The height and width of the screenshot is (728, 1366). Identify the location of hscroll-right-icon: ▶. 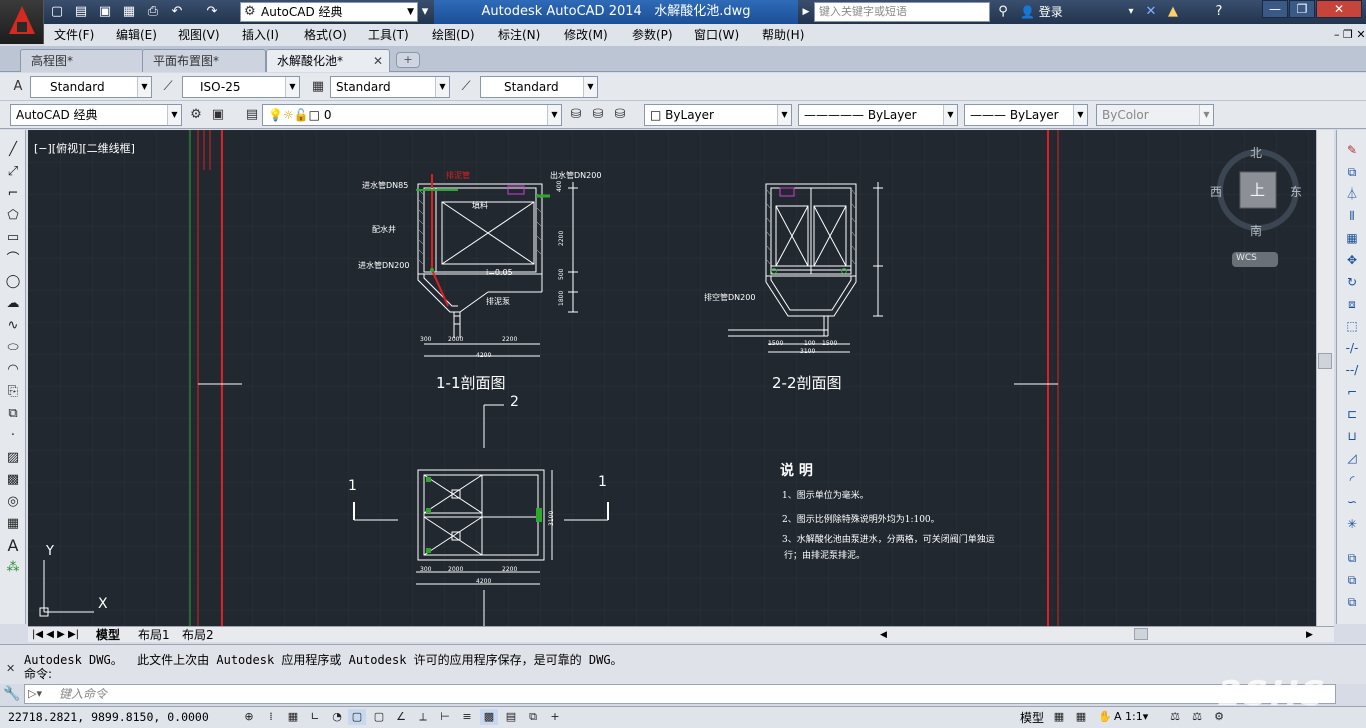
(1309, 635).